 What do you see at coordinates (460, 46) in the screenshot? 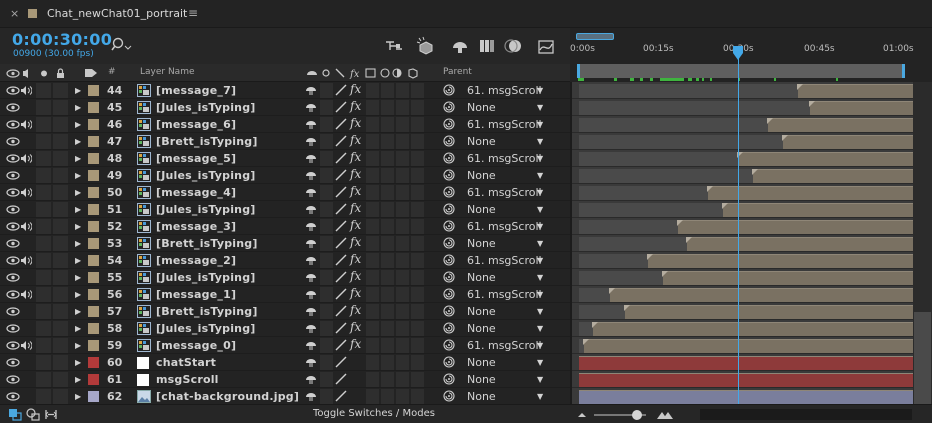
I see `shy-layers-icon` at bounding box center [460, 46].